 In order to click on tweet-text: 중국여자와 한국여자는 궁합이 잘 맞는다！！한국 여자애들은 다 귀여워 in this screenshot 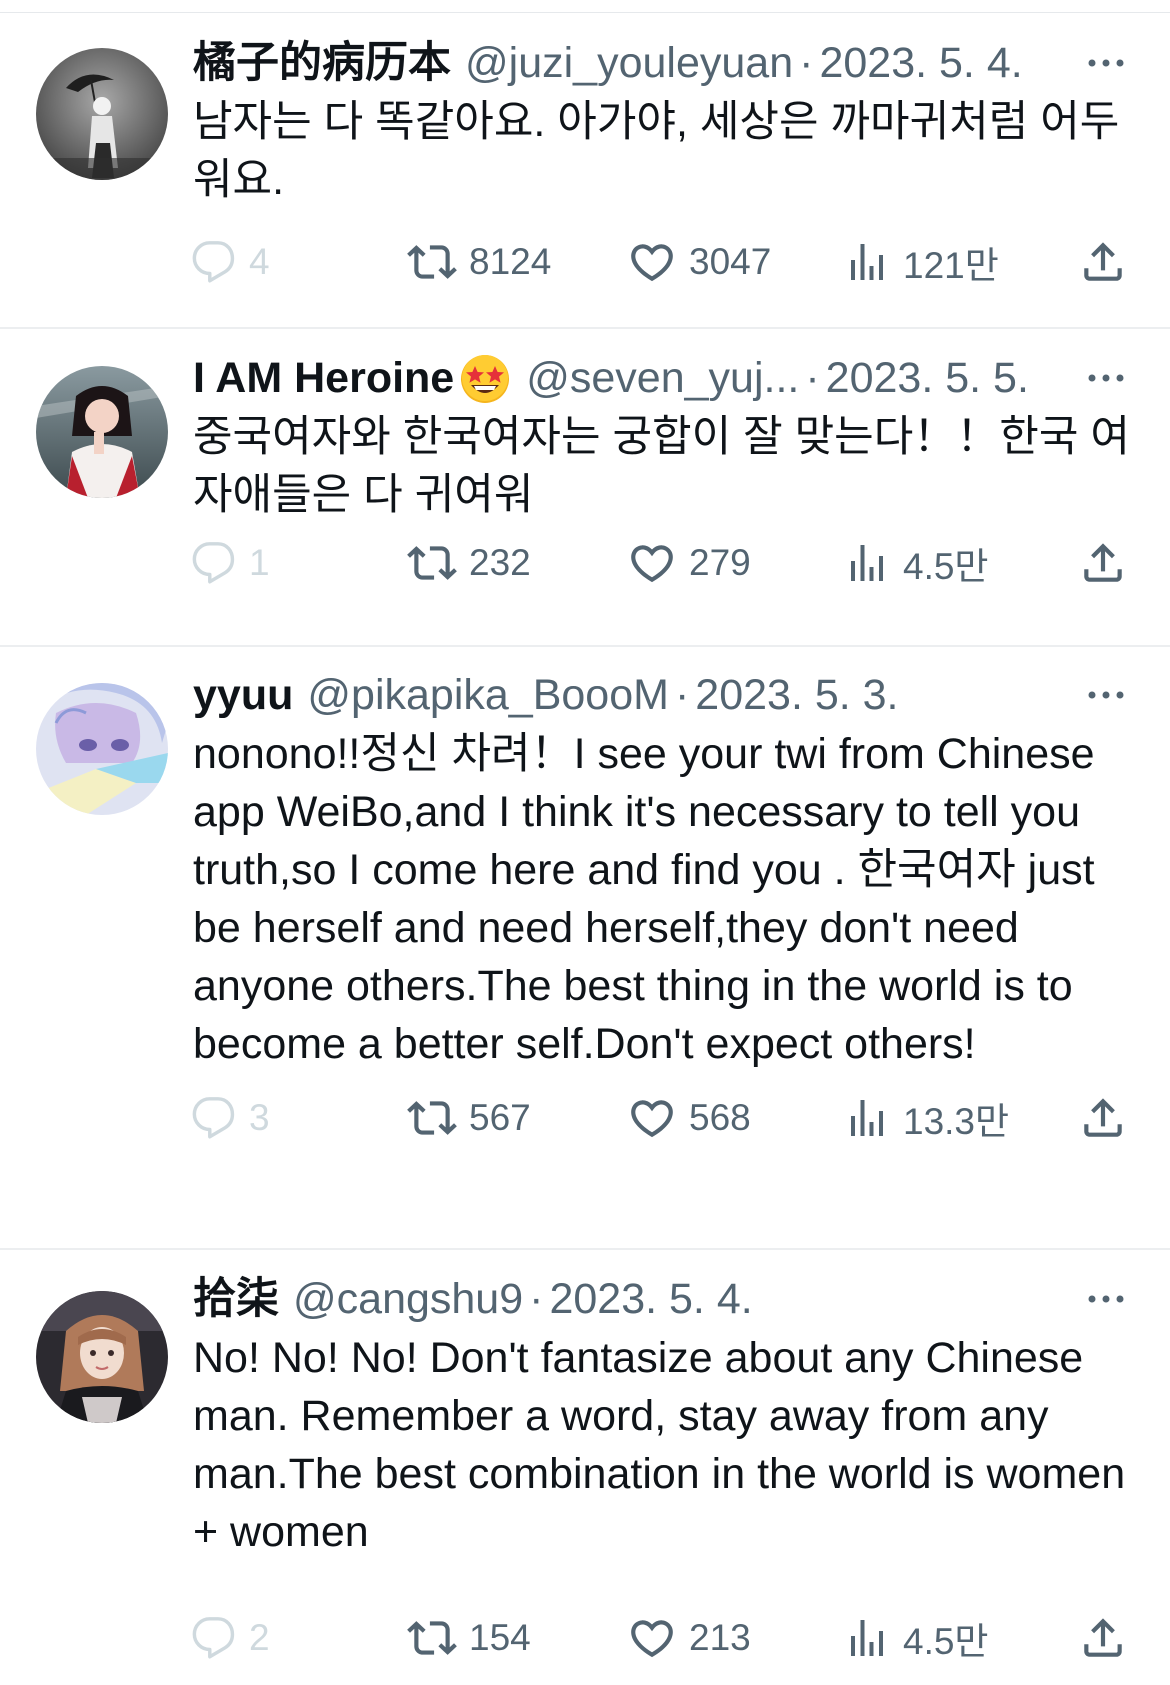, I will do `click(661, 466)`.